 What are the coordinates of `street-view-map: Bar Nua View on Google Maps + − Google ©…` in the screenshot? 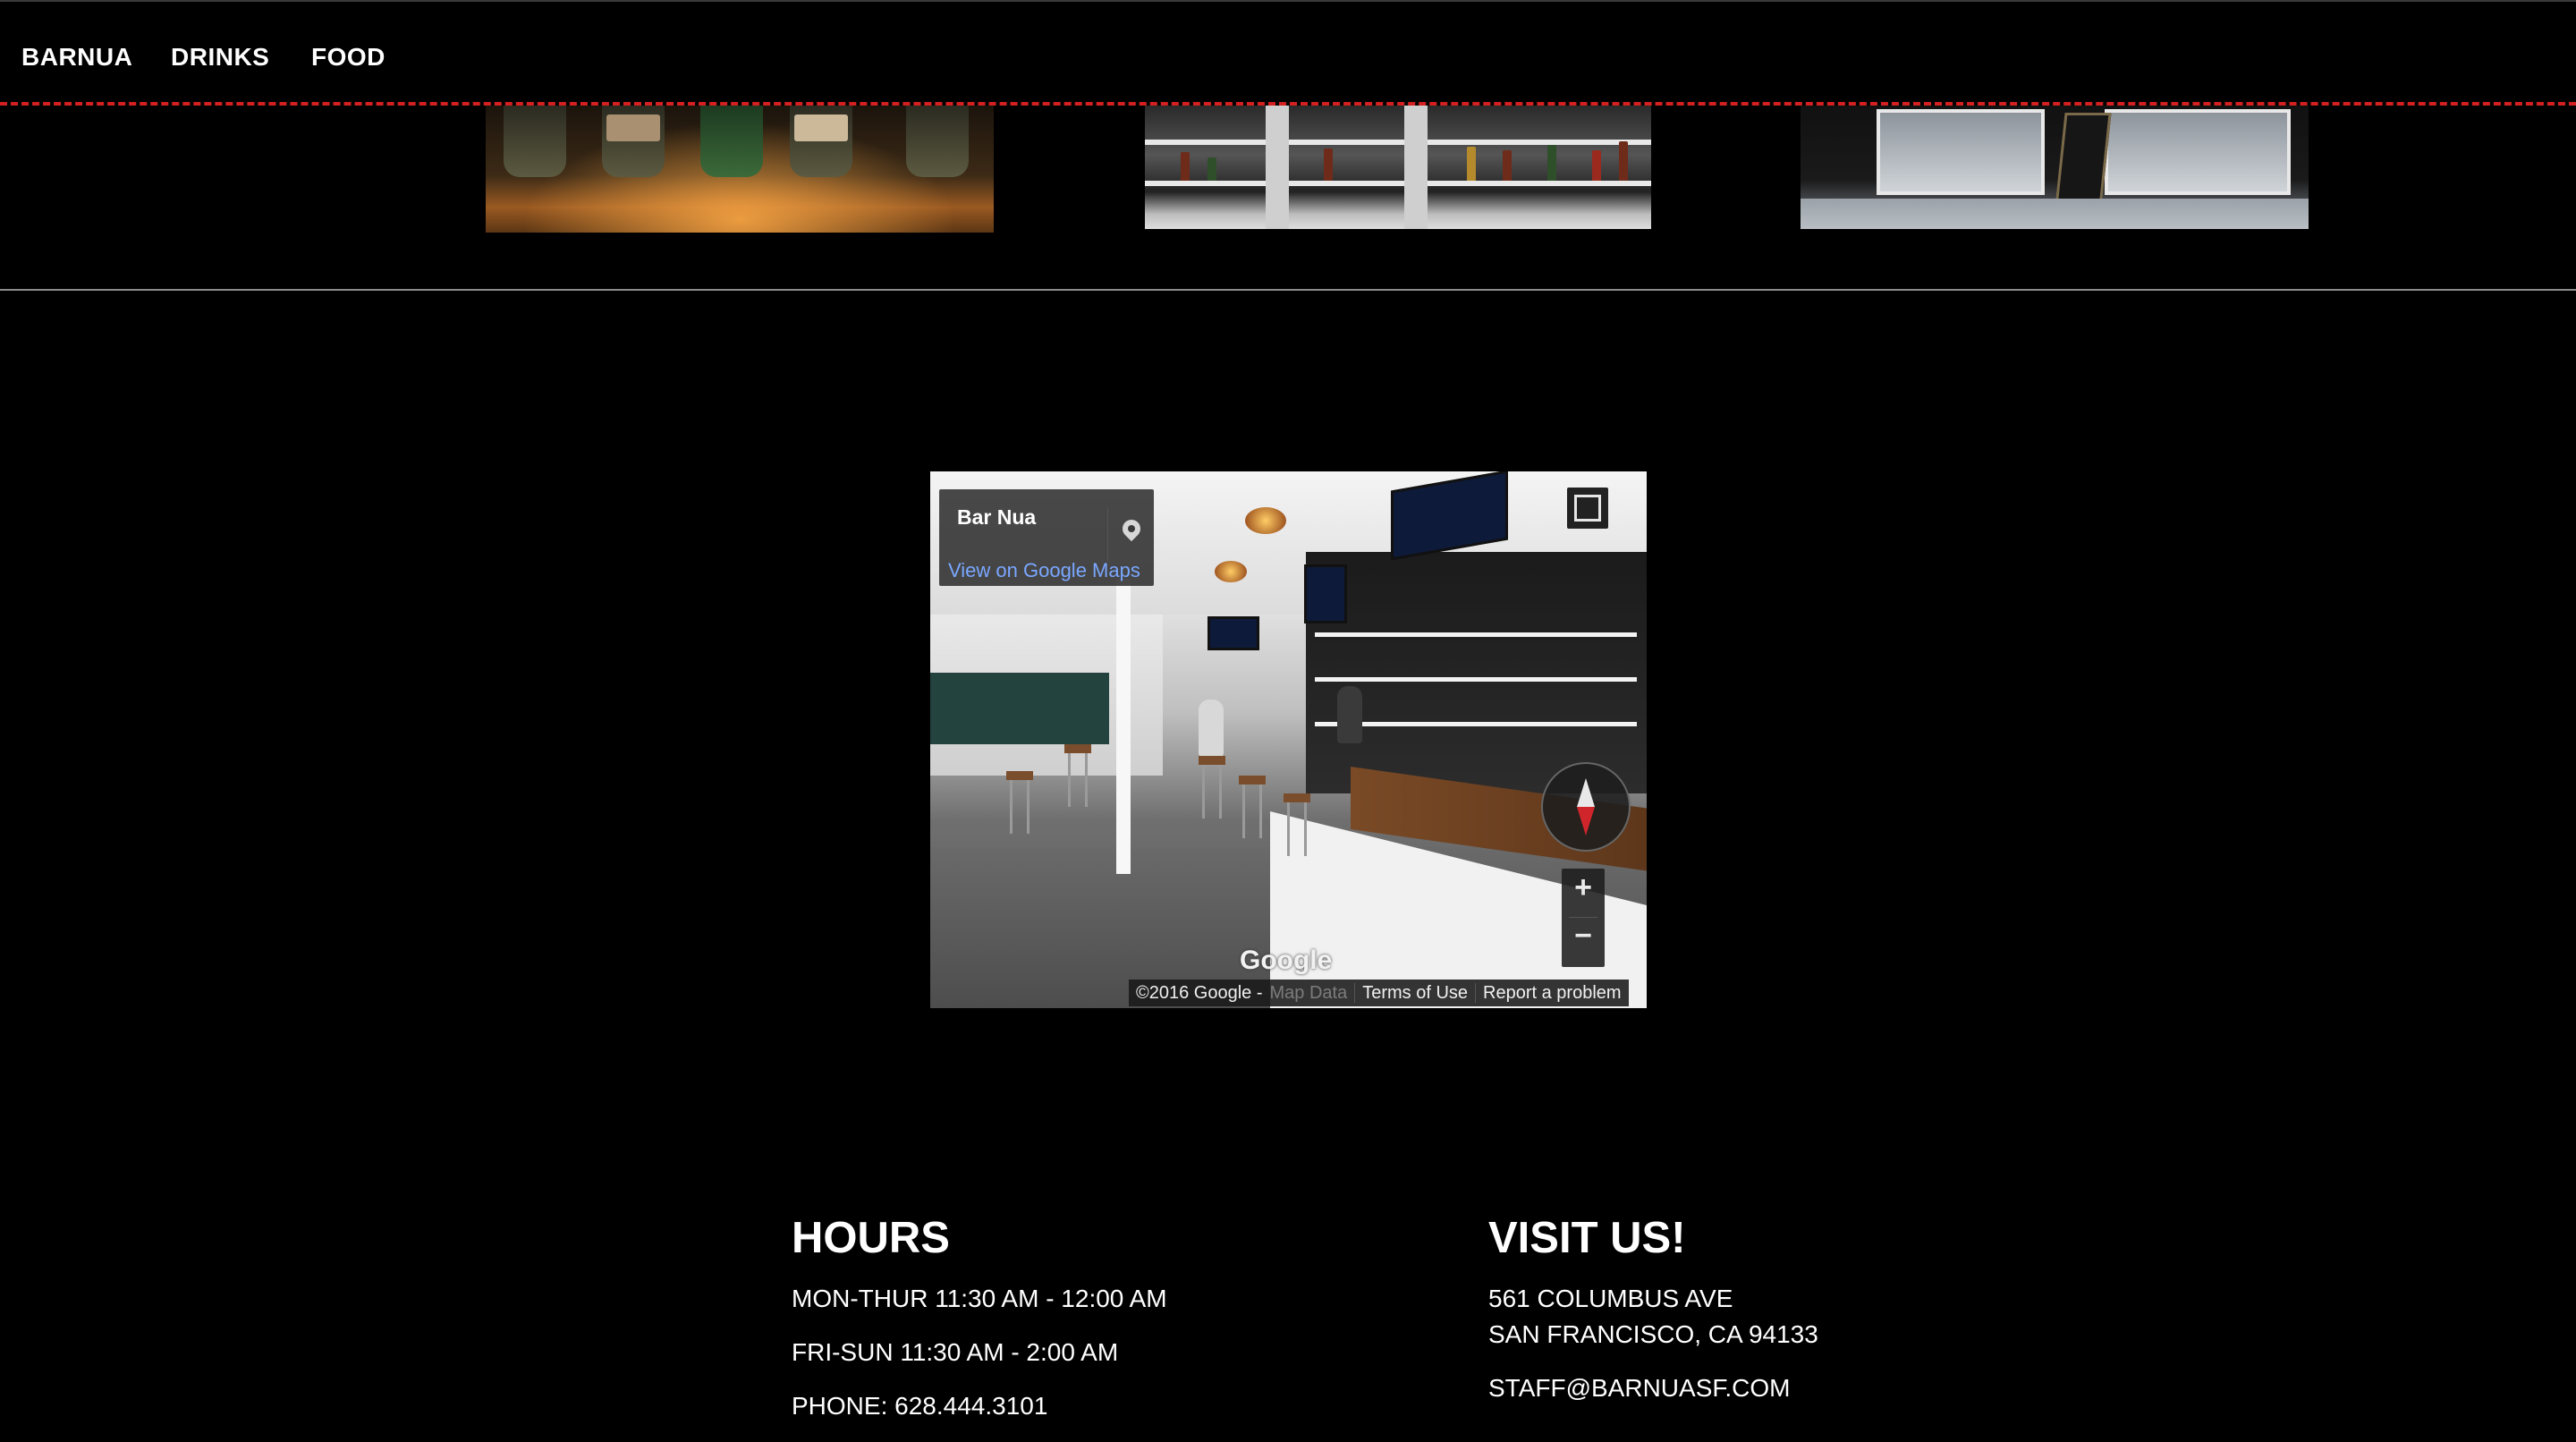 It's located at (1288, 739).